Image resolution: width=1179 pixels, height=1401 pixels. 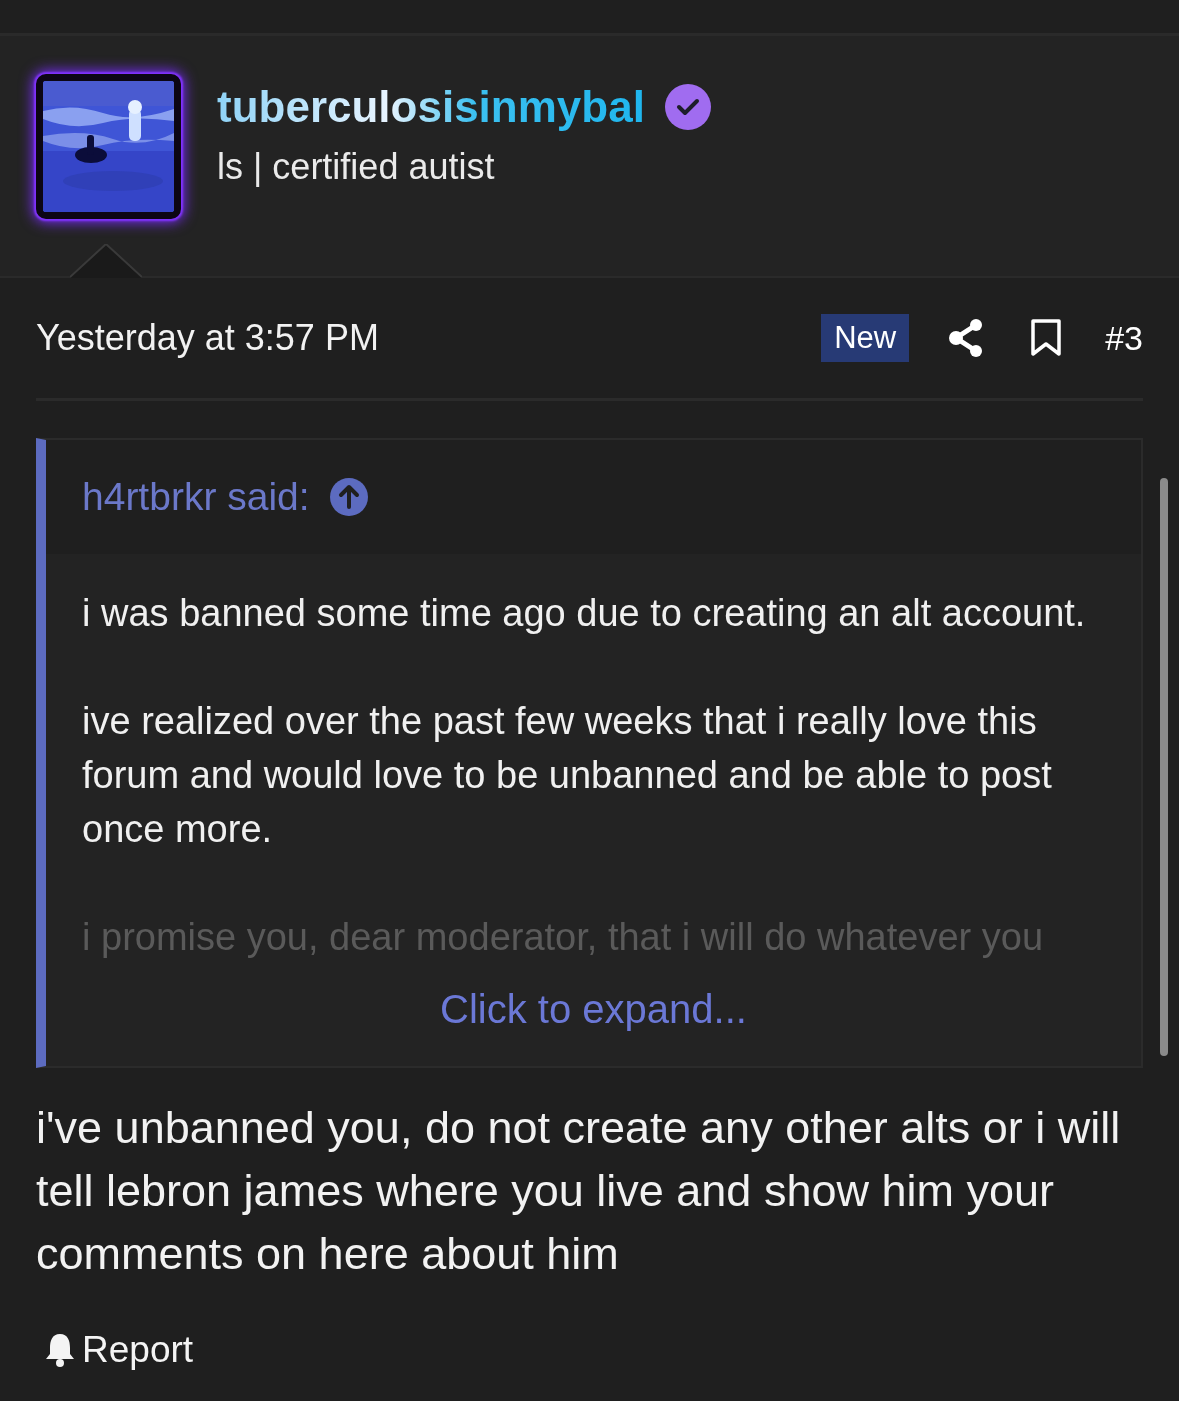 What do you see at coordinates (584, 613) in the screenshot?
I see `quote-paragraph: i was banned some time ago due to creating an alt account.` at bounding box center [584, 613].